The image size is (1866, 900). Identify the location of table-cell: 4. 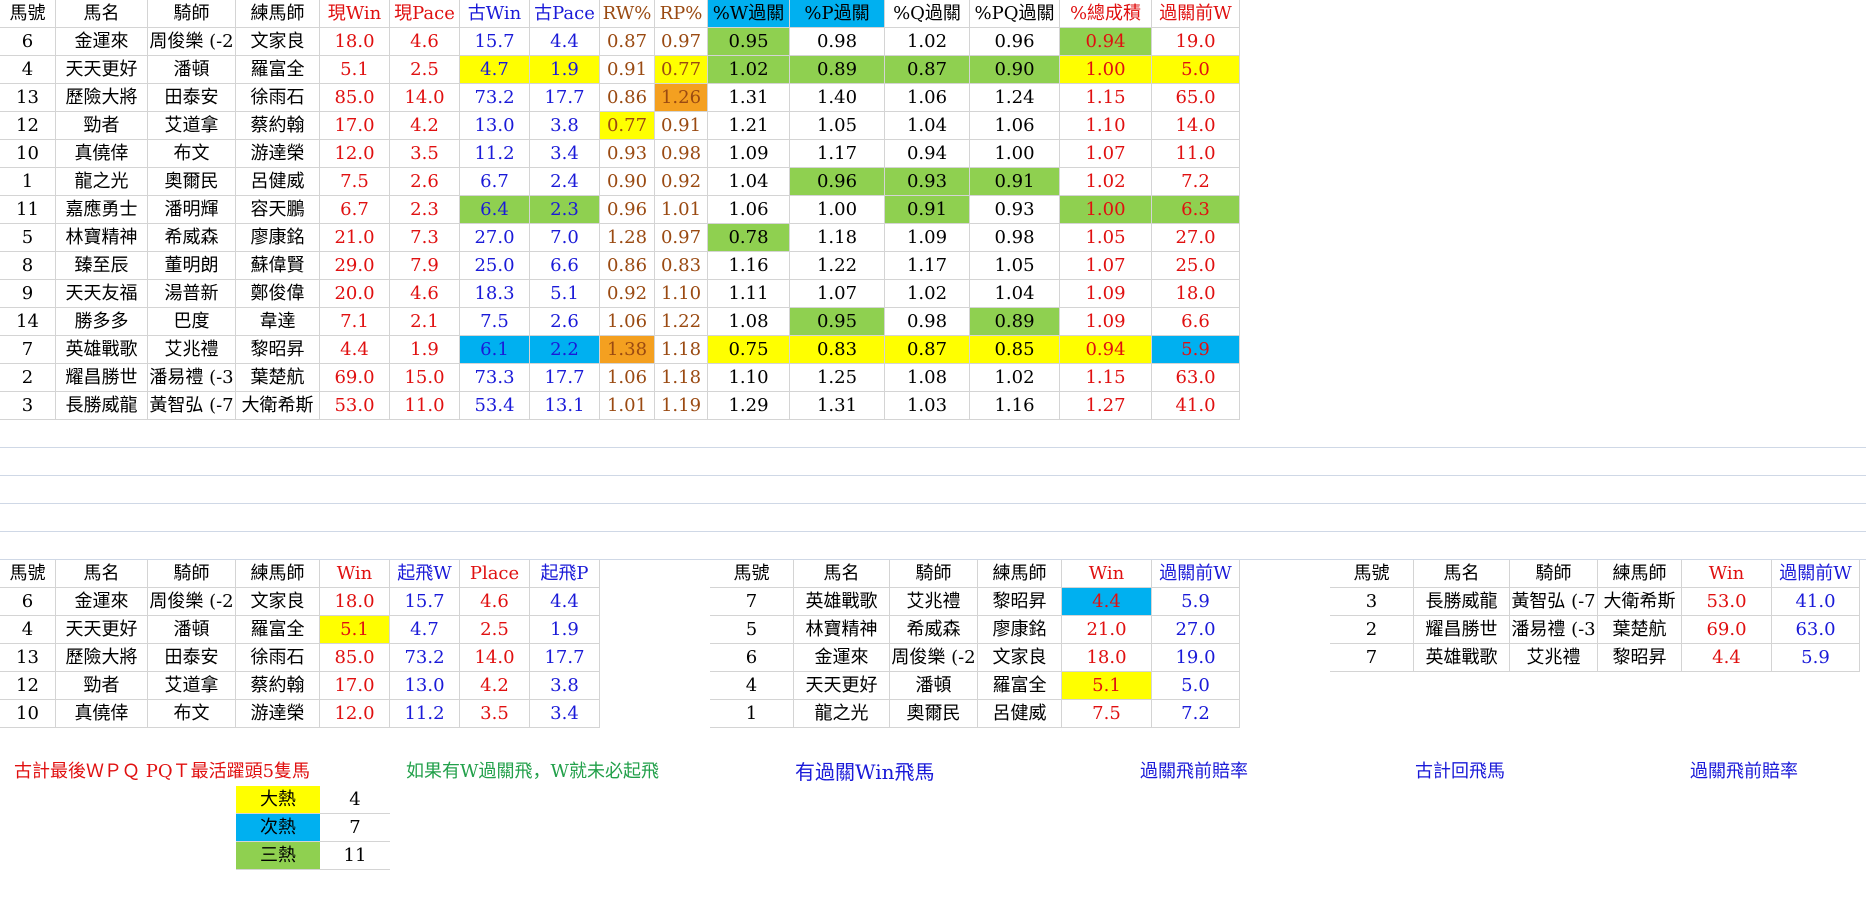
(28, 630).